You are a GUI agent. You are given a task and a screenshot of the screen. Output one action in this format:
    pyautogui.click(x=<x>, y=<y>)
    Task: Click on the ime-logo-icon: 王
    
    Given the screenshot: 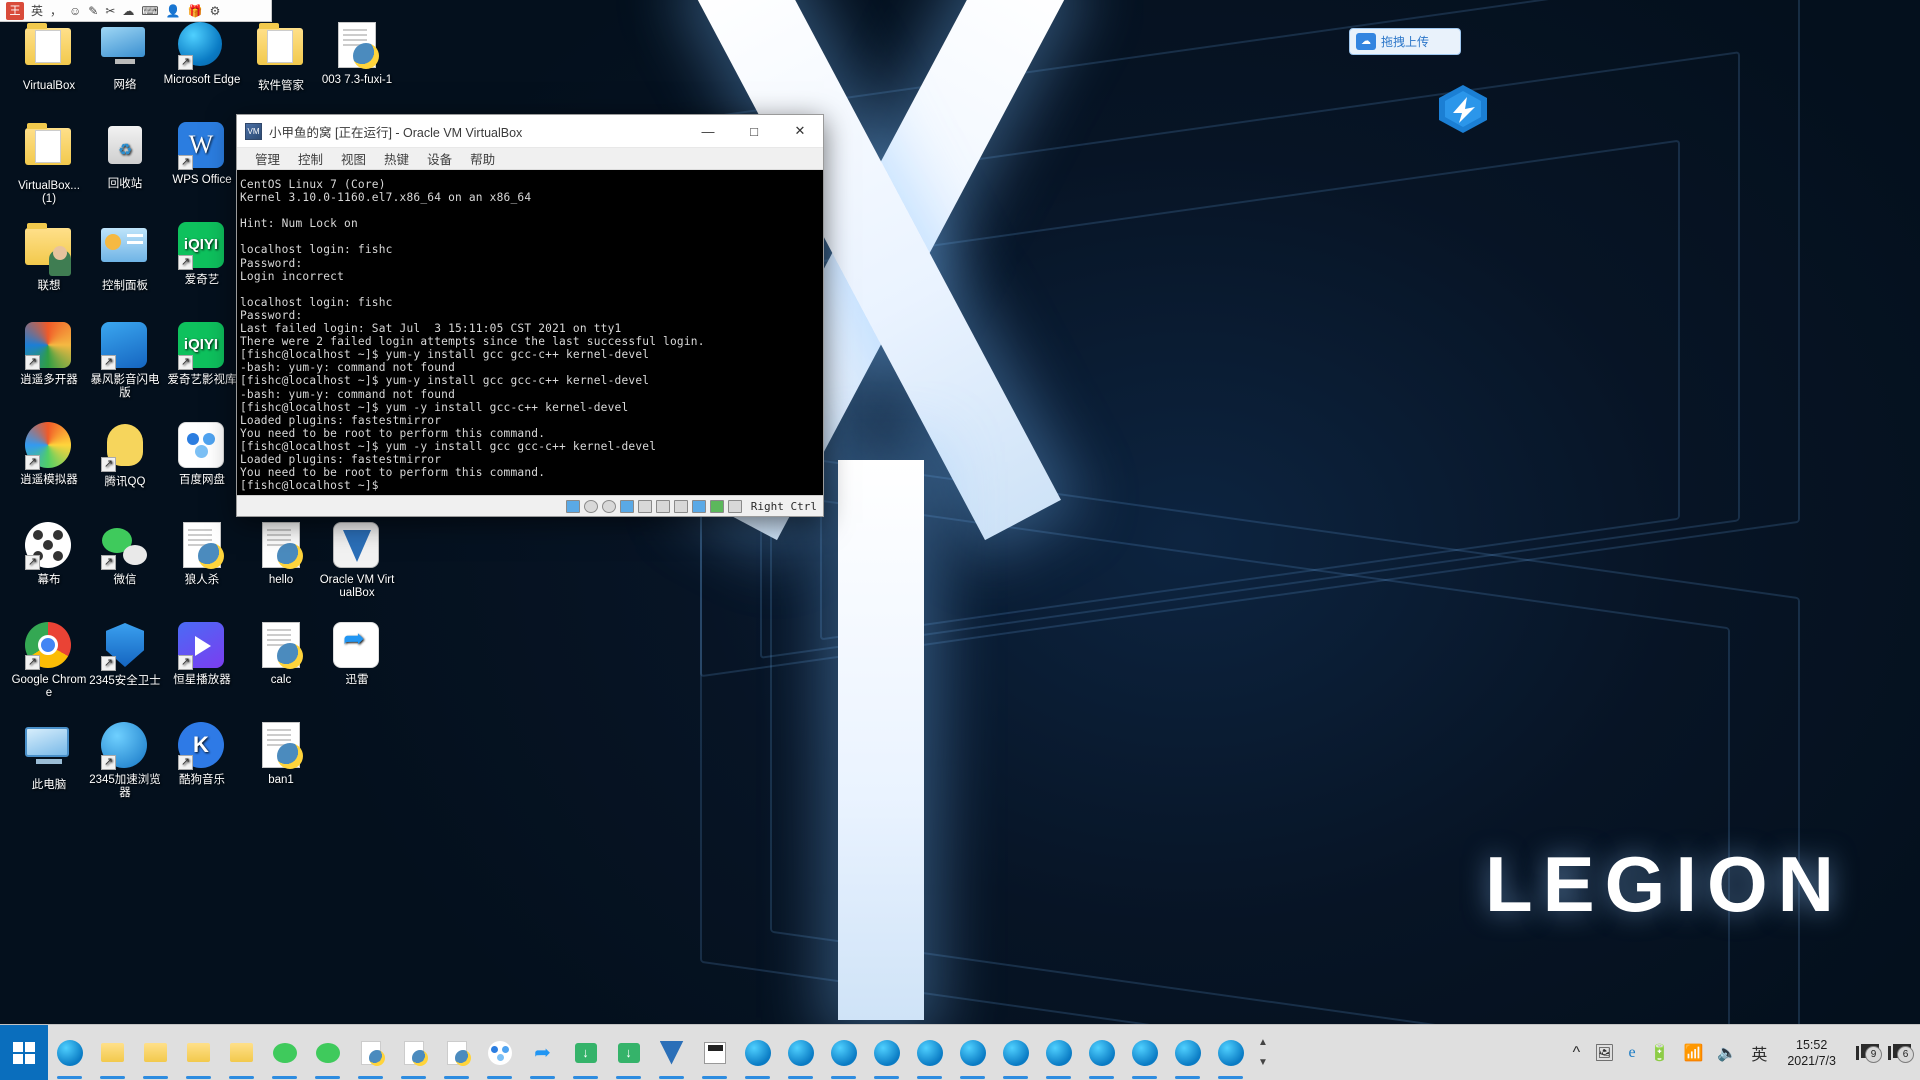 What is the action you would take?
    pyautogui.click(x=15, y=10)
    